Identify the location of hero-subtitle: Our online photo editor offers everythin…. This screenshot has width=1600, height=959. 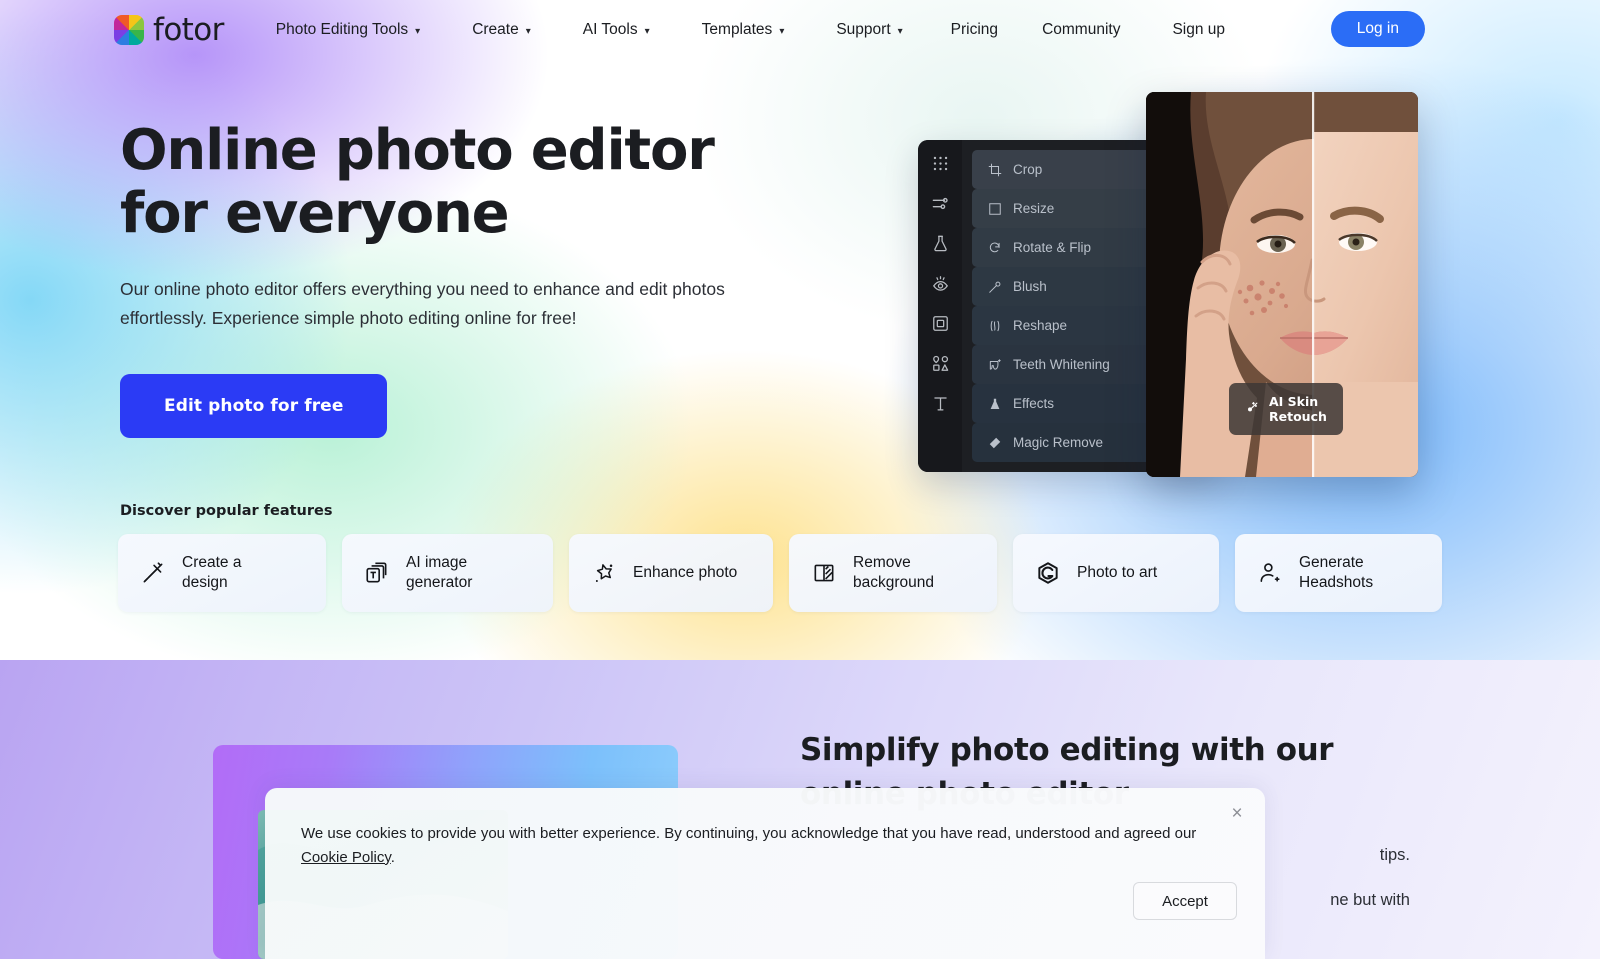
(422, 303).